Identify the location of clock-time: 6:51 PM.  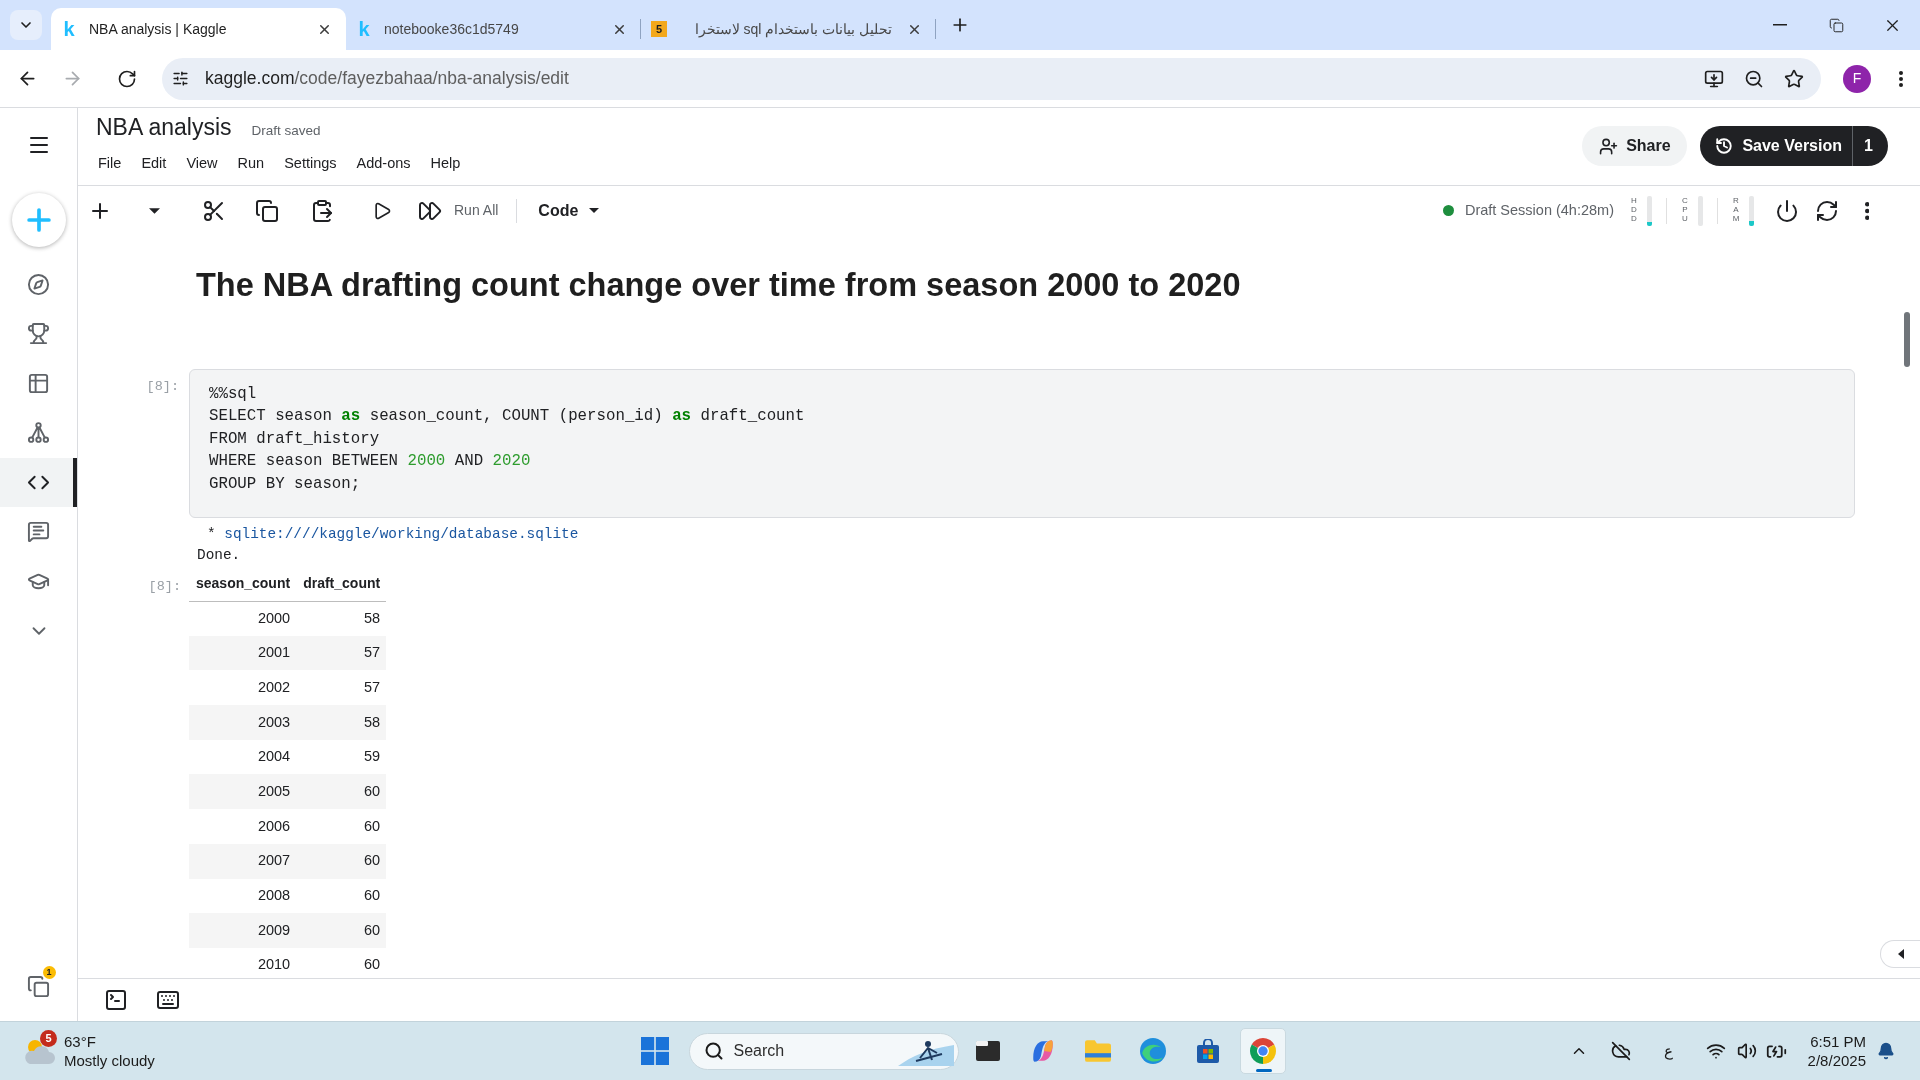
(1838, 1041).